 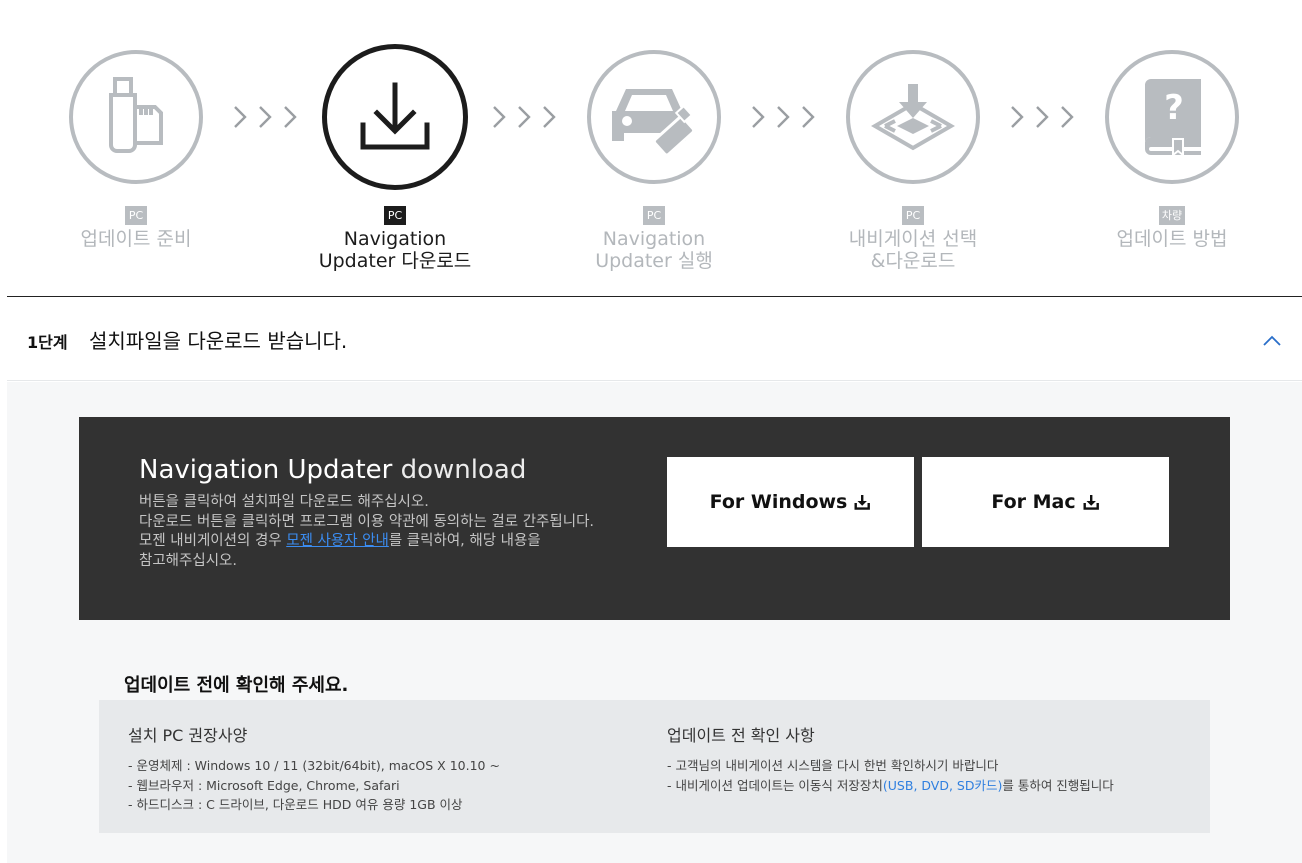 What do you see at coordinates (459, 470) in the screenshot?
I see `download-title-sub: download` at bounding box center [459, 470].